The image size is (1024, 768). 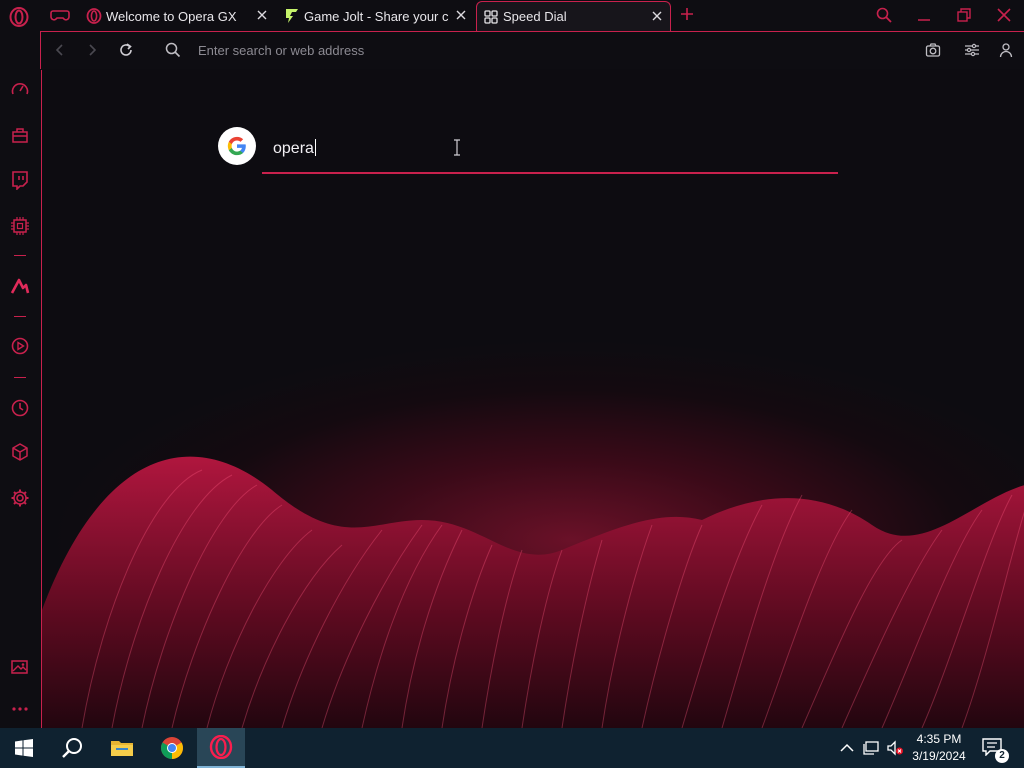 I want to click on back-icon, so click(x=60, y=50).